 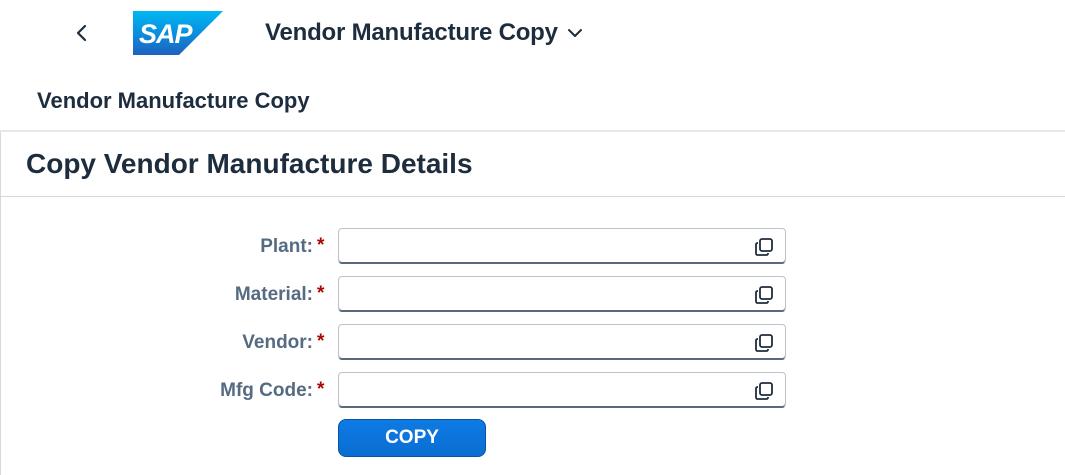 I want to click on chevron-left-icon, so click(x=81, y=33).